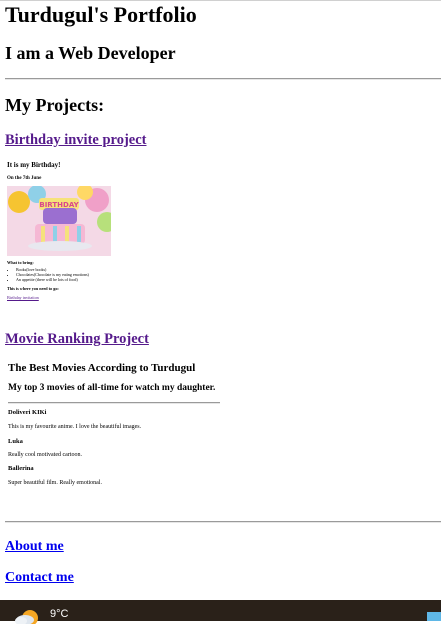 The height and width of the screenshot is (629, 441). Describe the element at coordinates (102, 368) in the screenshot. I see `movie-preview-title: The Best Movies According to Turdugul` at that location.